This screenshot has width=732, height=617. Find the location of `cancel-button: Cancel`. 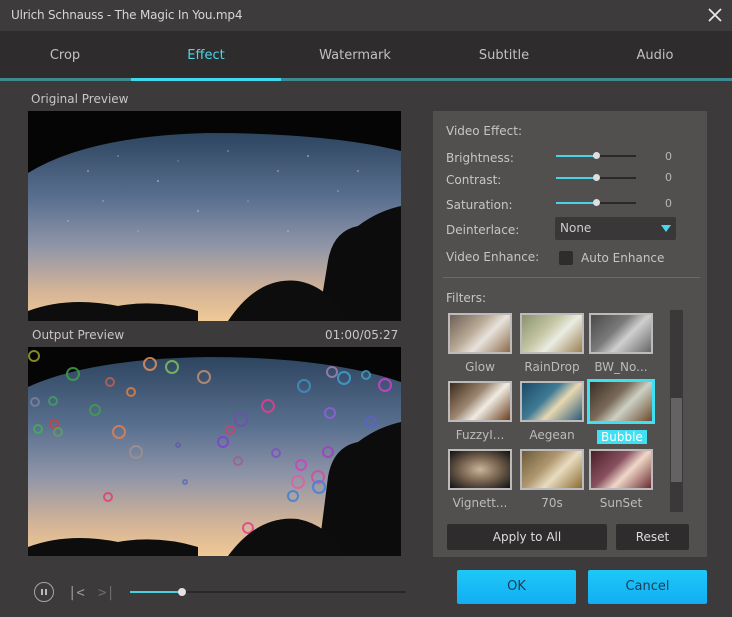

cancel-button: Cancel is located at coordinates (647, 587).